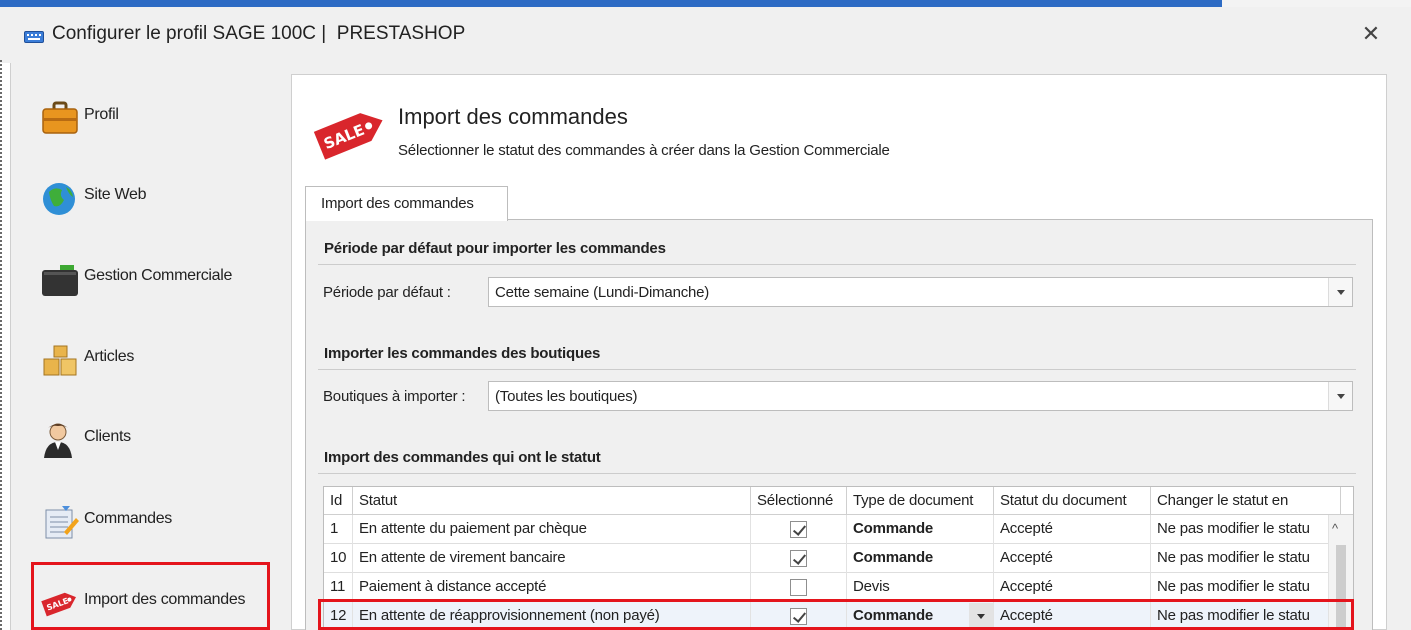  I want to click on sidebar-item-commandes: Commandes, so click(160, 521).